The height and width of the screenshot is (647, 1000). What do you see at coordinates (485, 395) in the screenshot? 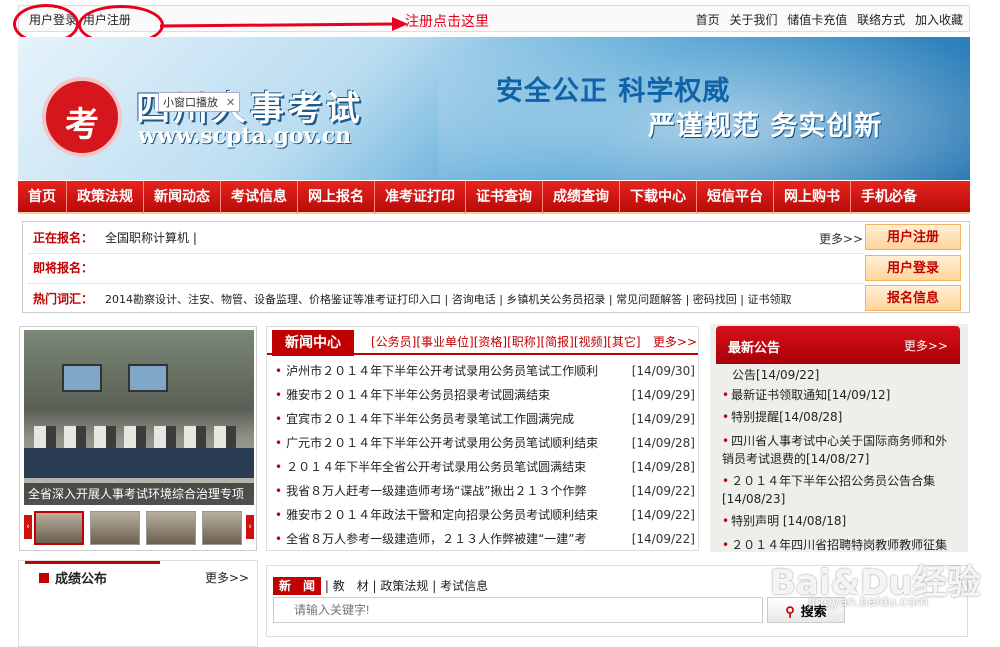
I see `news-item: • 雅安市２０１４年下半年公务员招录考试圆满结束 [14/09/29]` at bounding box center [485, 395].